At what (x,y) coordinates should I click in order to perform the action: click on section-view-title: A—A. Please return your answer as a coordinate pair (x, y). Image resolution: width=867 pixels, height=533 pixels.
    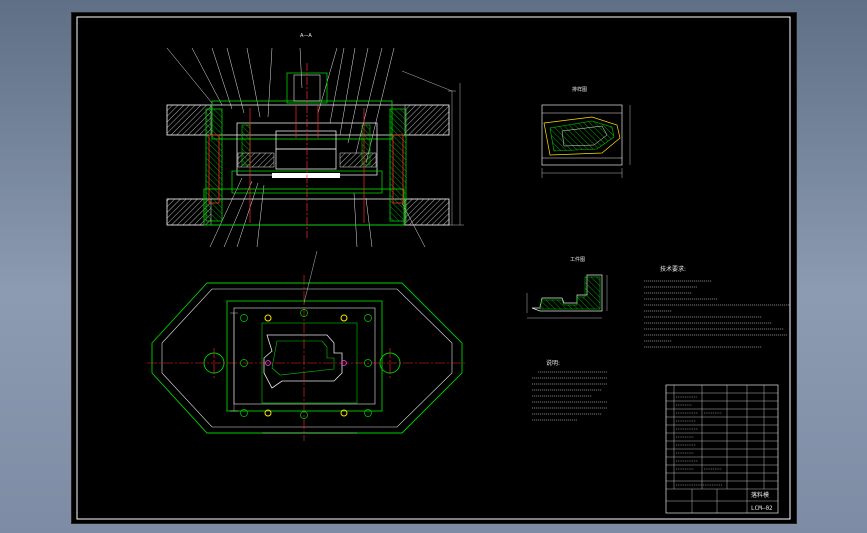
    Looking at the image, I should click on (306, 36).